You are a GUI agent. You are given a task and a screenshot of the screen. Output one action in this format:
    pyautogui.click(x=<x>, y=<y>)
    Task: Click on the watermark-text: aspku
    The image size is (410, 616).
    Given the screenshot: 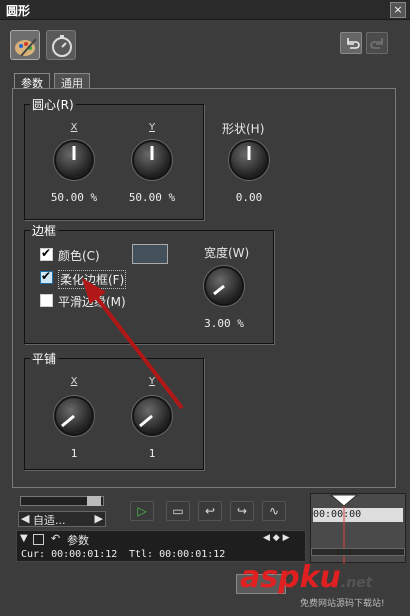 What is the action you would take?
    pyautogui.click(x=290, y=577)
    